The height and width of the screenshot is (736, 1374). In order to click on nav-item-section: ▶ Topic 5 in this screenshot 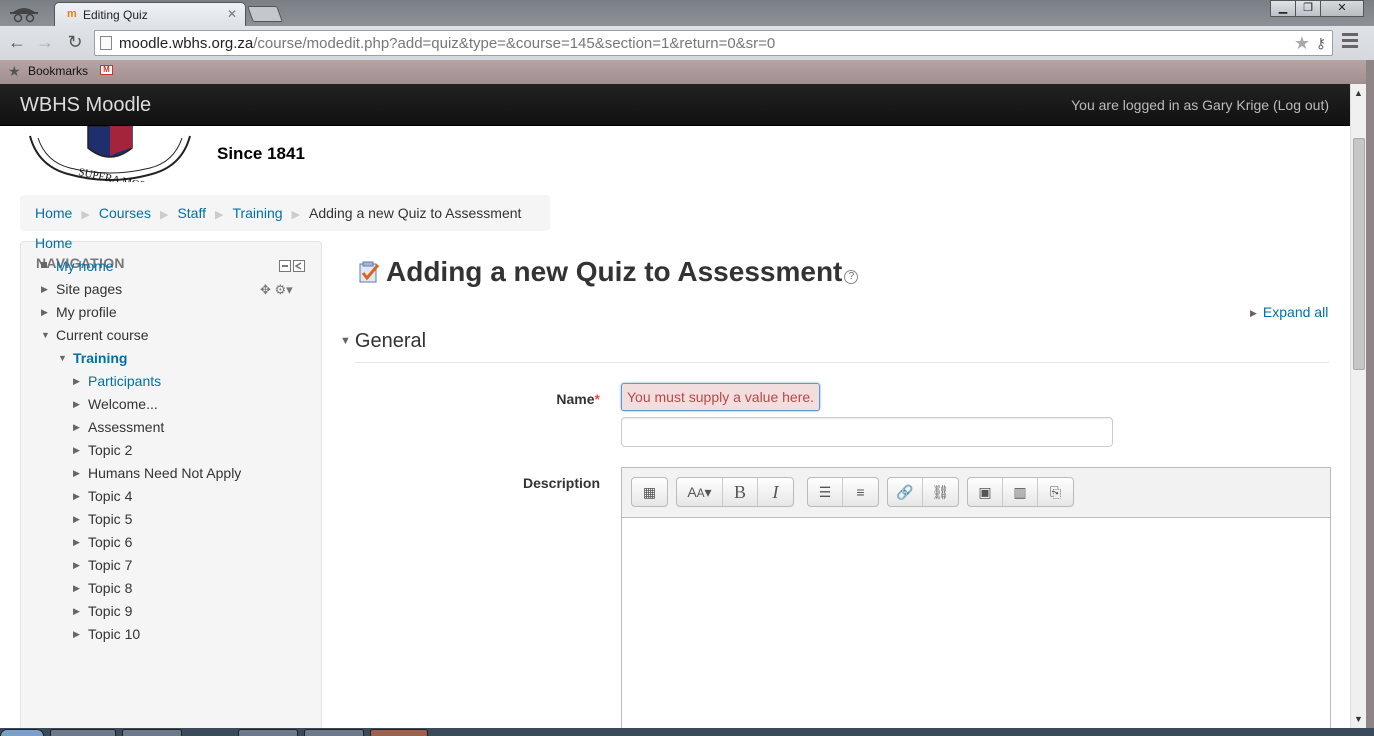, I will do `click(102, 519)`.